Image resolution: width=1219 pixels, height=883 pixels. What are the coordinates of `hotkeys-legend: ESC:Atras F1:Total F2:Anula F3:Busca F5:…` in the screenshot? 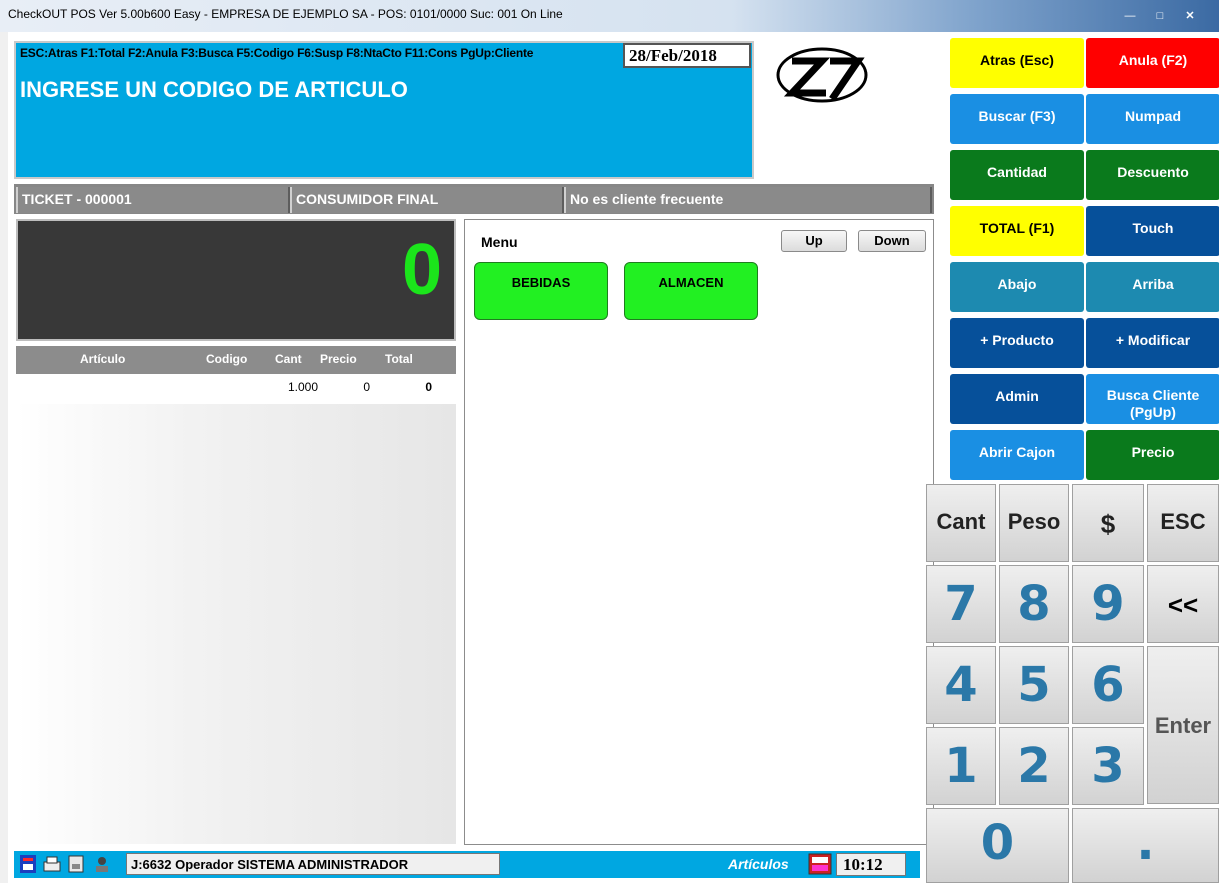 It's located at (277, 53).